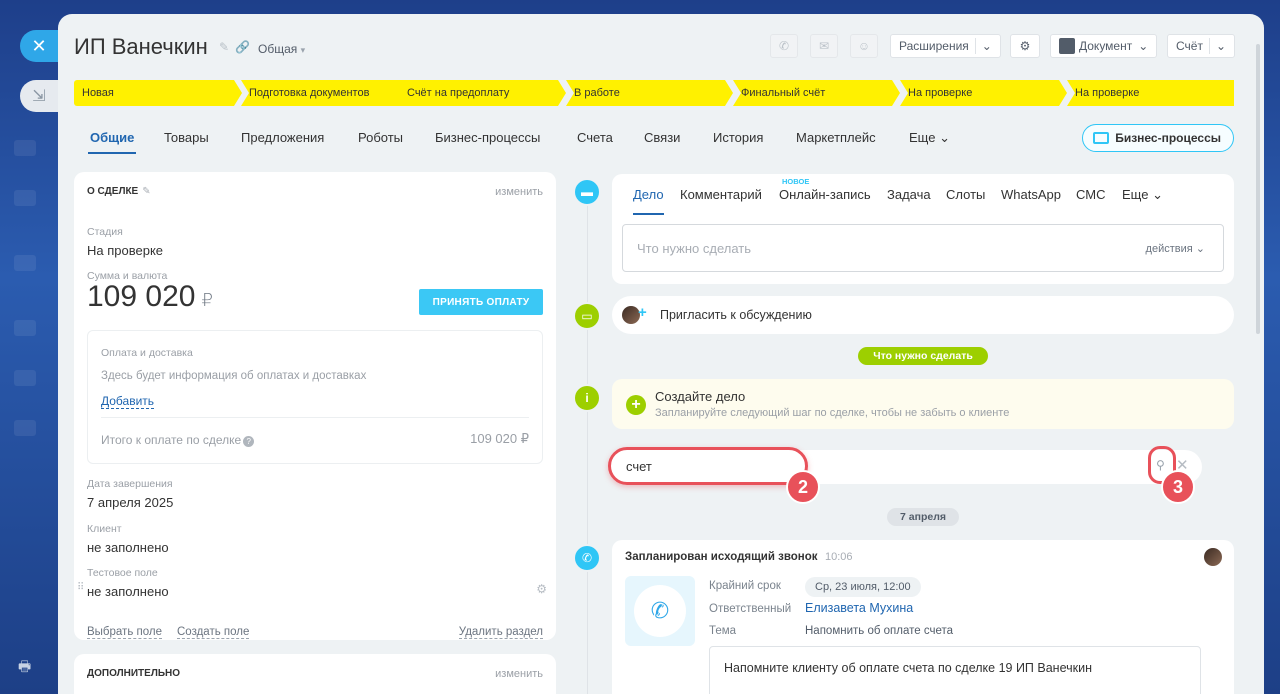 The image size is (1280, 694). I want to click on call-time: 10:06, so click(839, 557).